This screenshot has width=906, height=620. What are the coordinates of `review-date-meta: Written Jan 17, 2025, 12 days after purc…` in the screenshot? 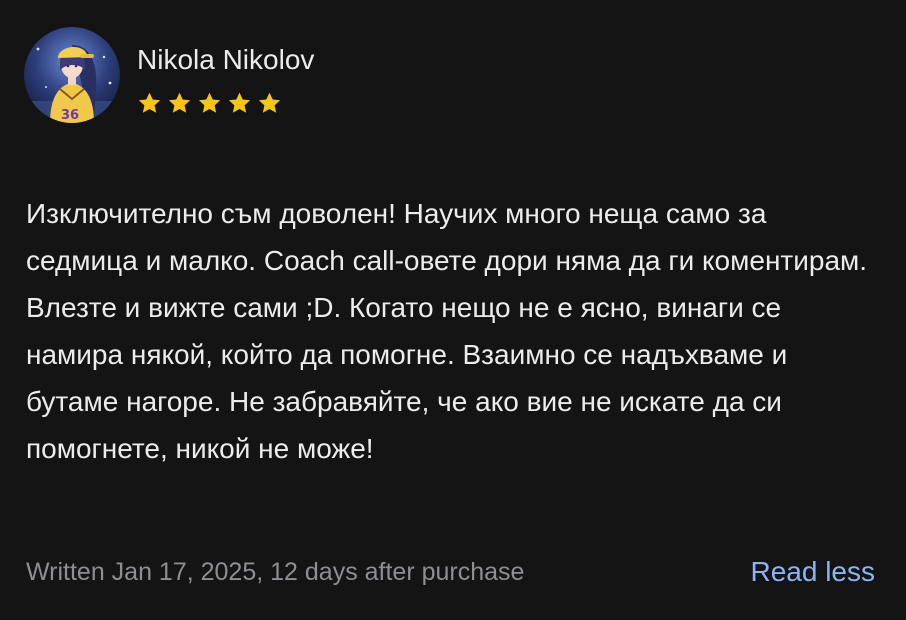 It's located at (275, 572).